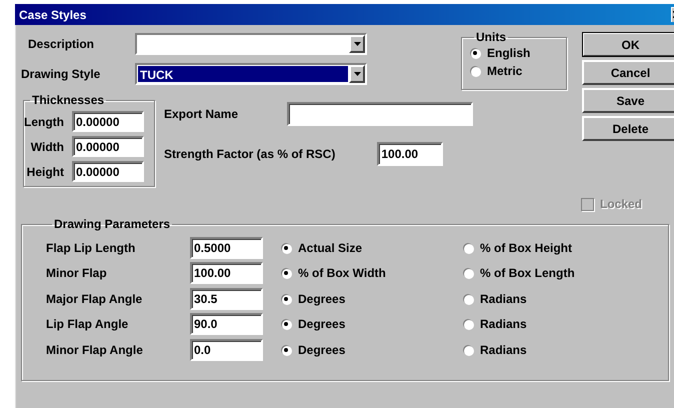  I want to click on input-field: 30.5, so click(226, 299).